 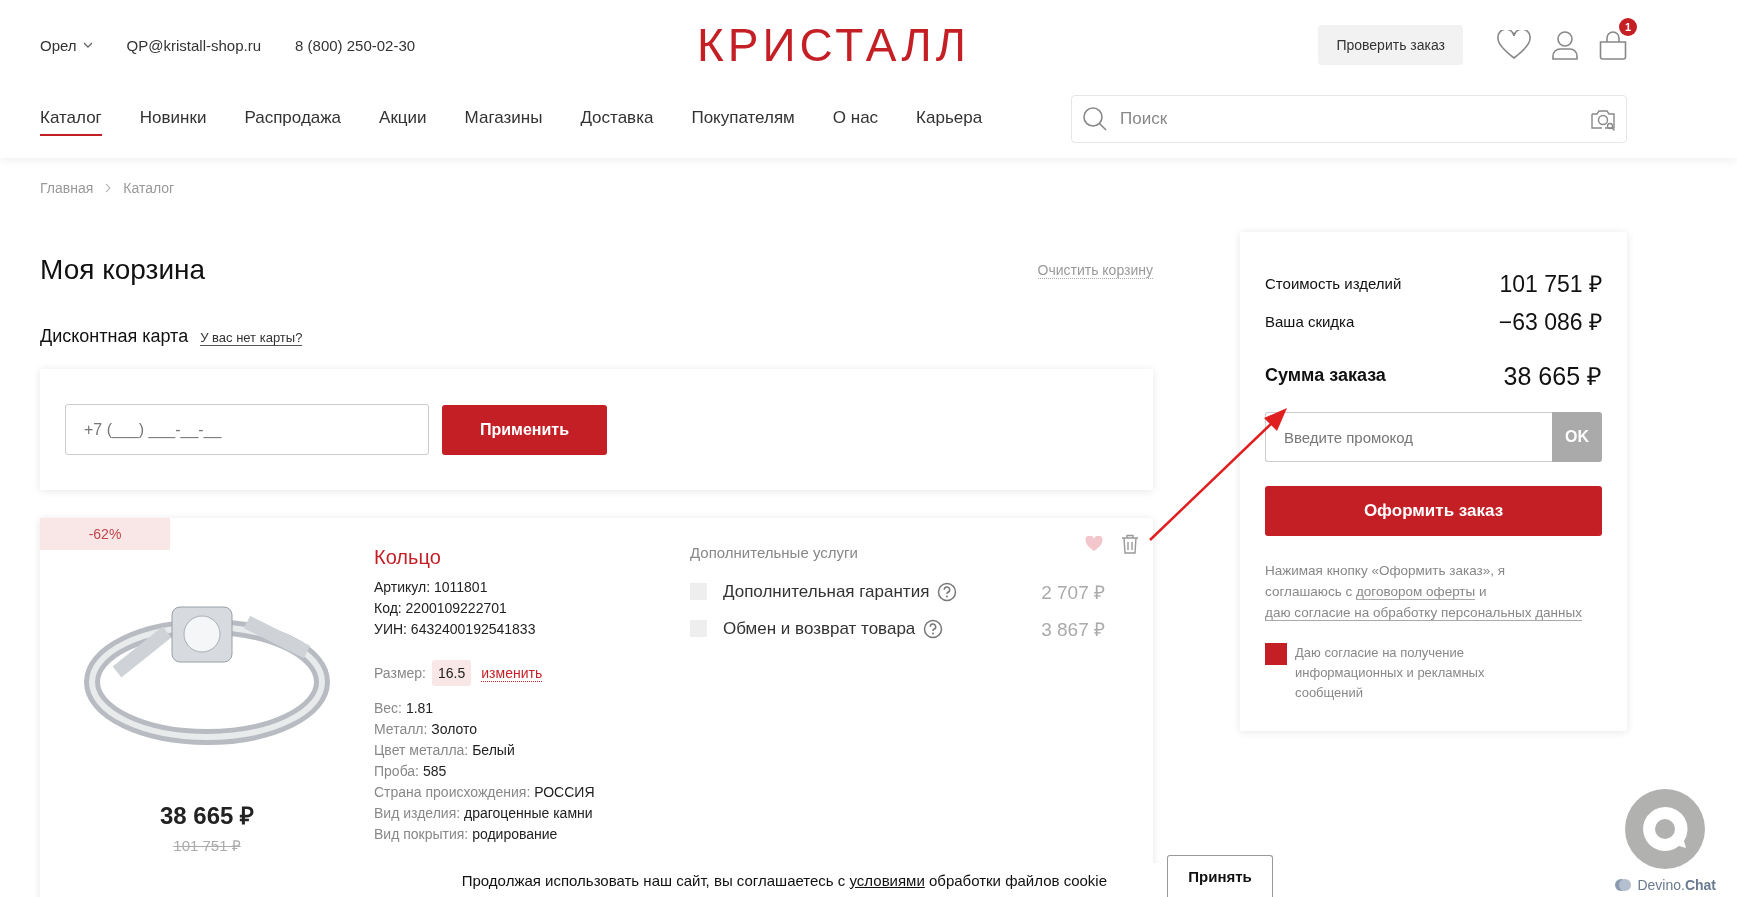 I want to click on cookie-terms-link: условиями, so click(x=887, y=880).